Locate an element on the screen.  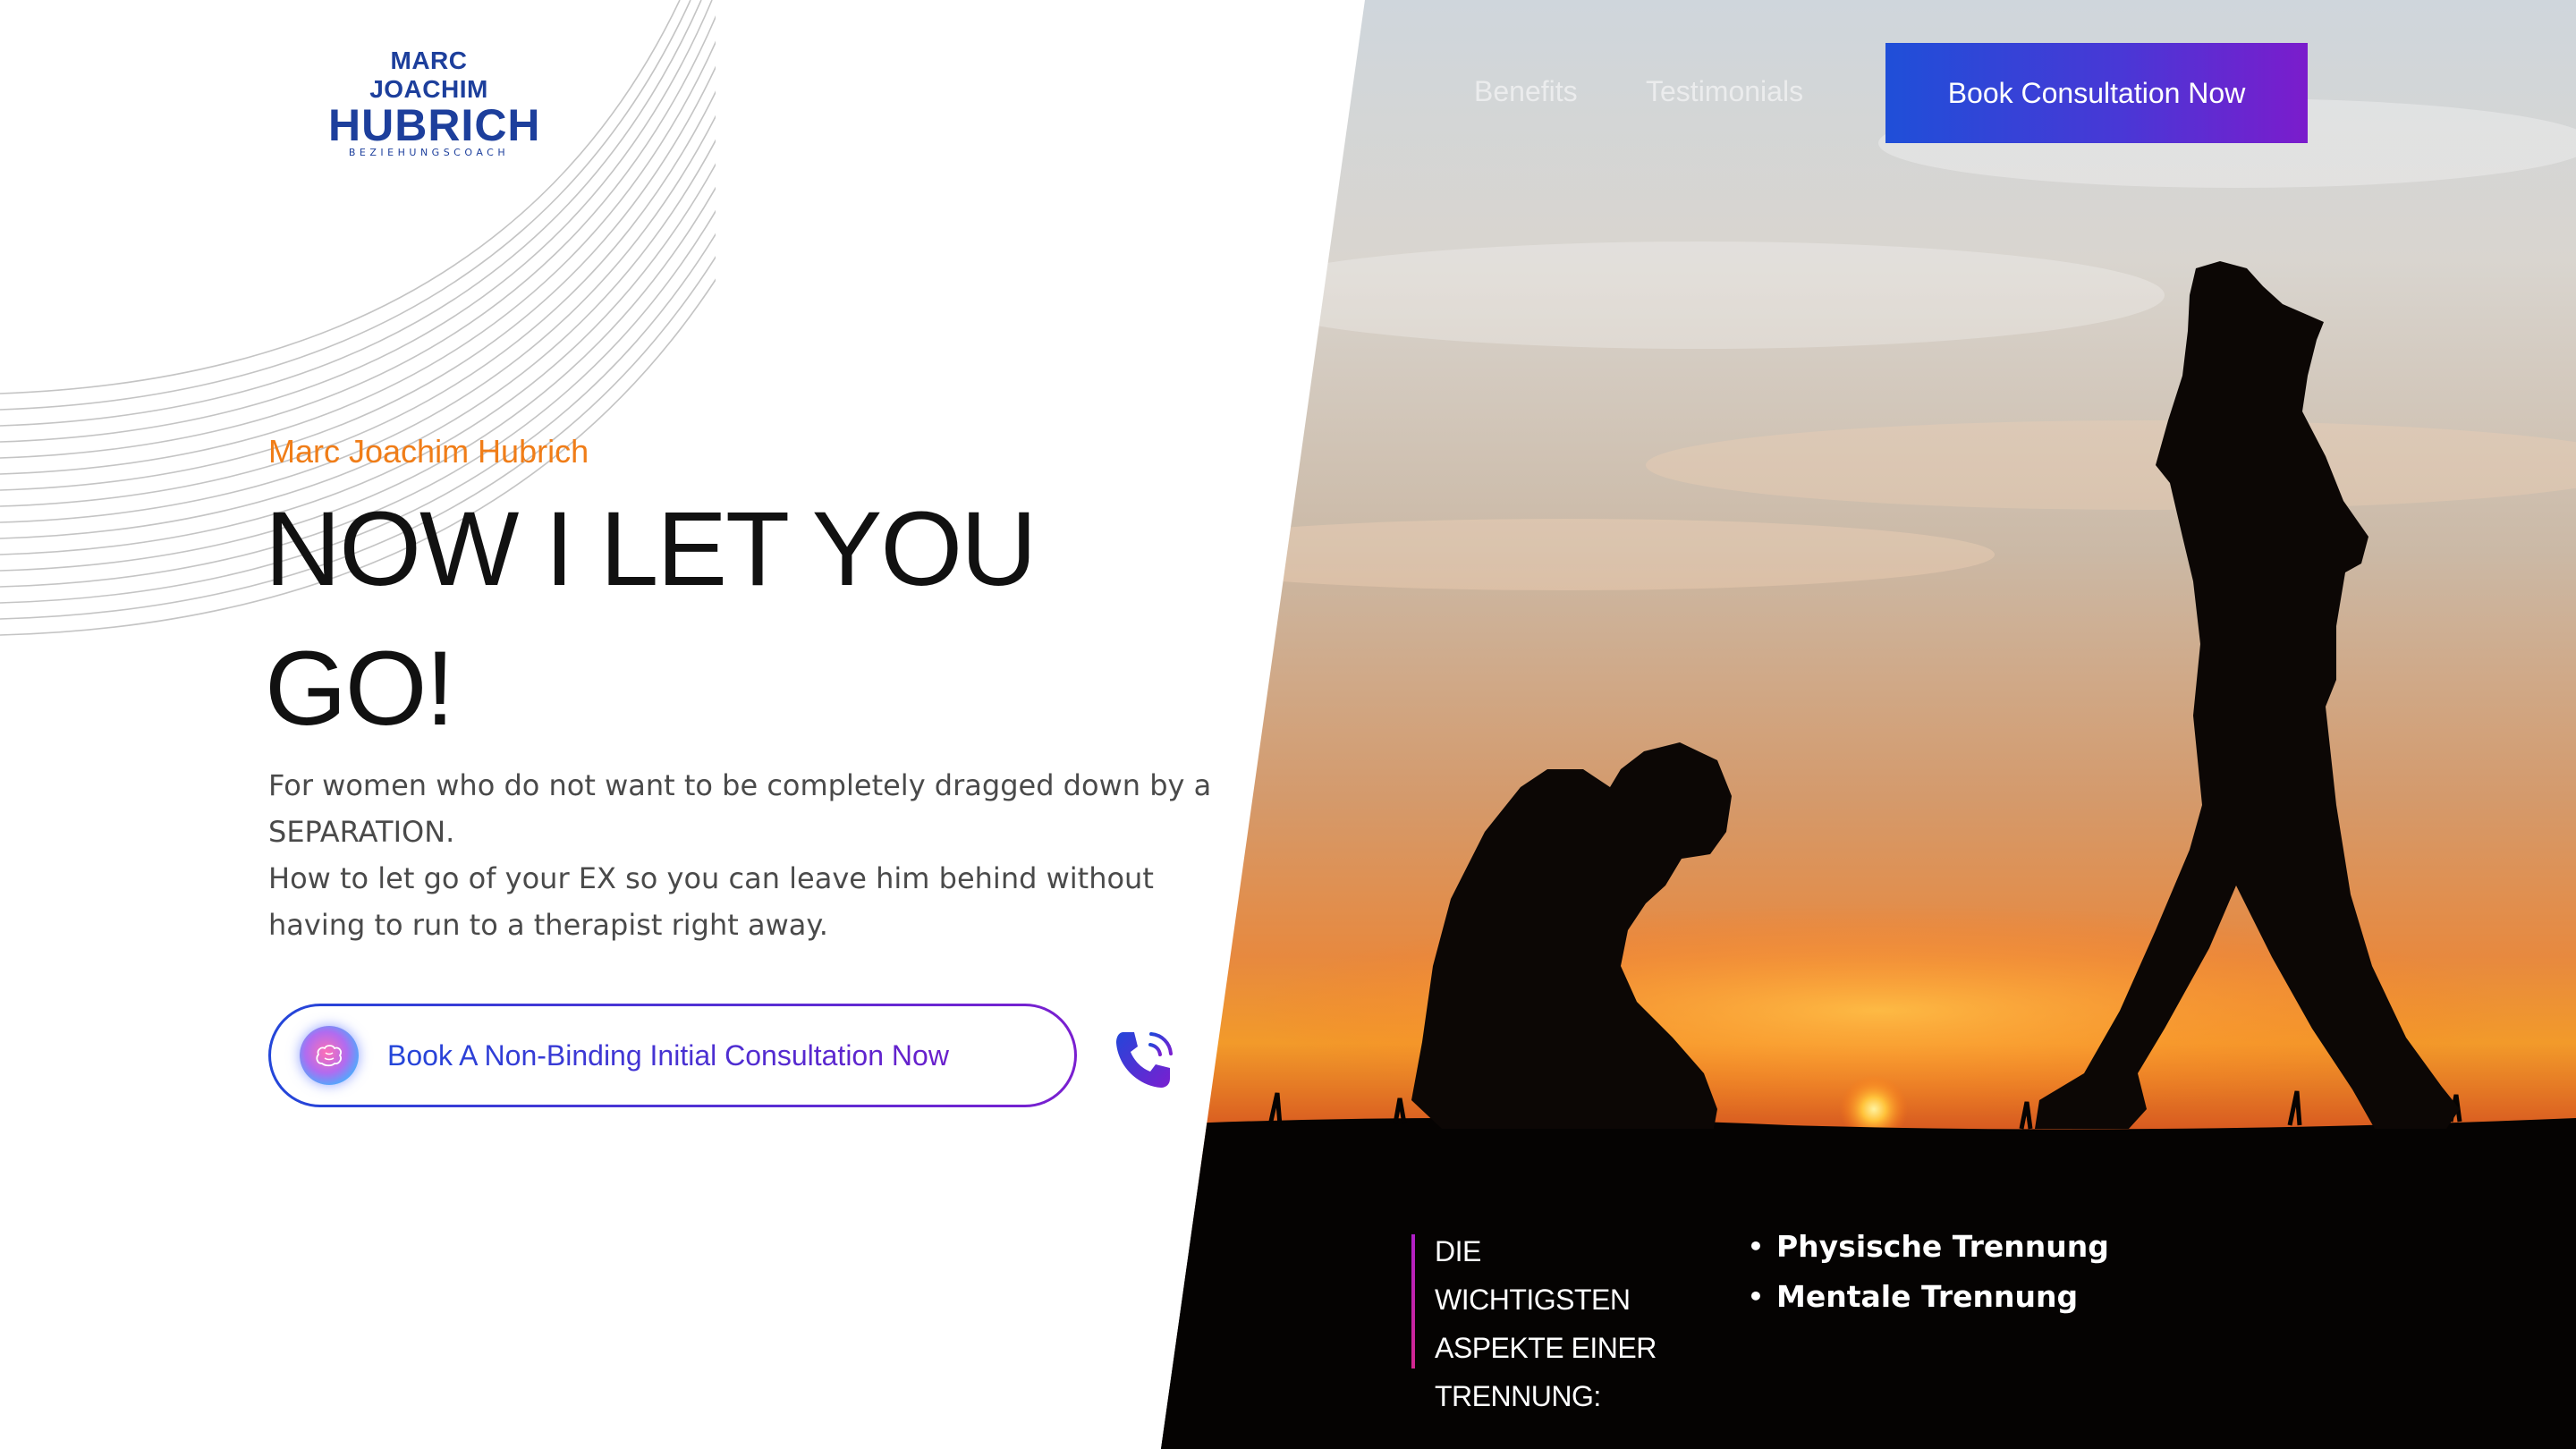
phone-call-icon is located at coordinates (1145, 1059).